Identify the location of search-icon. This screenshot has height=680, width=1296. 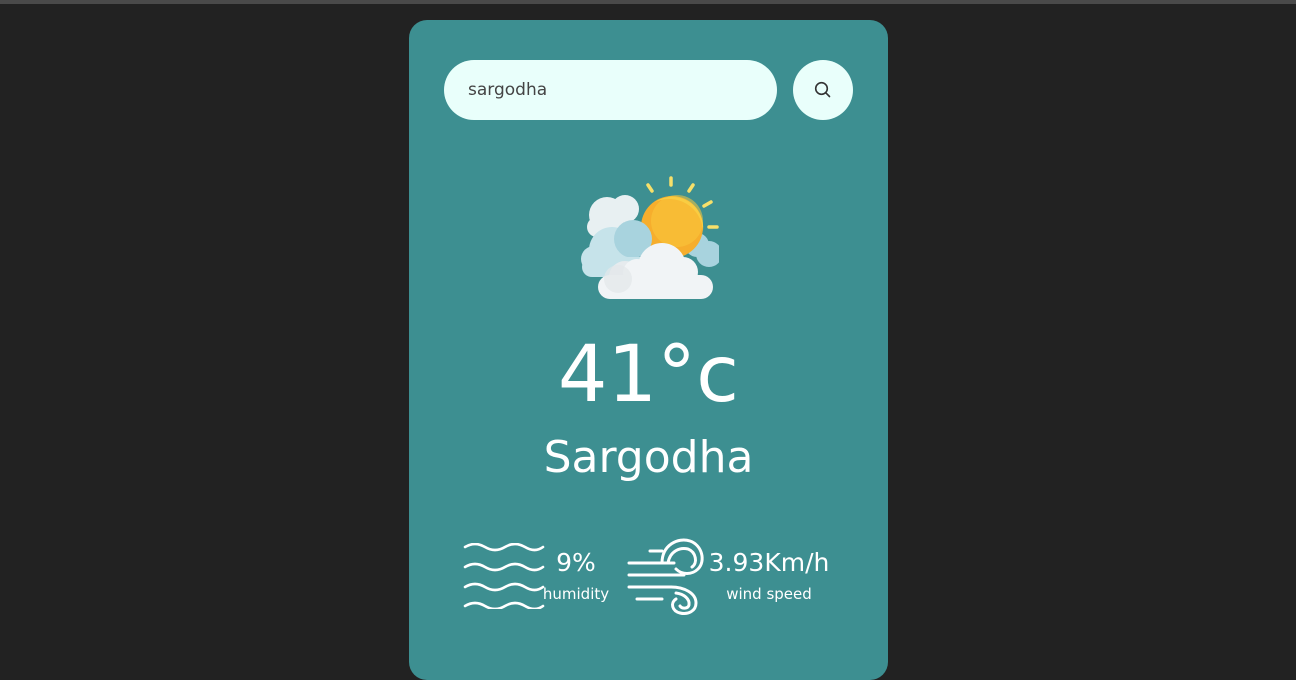
(822, 89).